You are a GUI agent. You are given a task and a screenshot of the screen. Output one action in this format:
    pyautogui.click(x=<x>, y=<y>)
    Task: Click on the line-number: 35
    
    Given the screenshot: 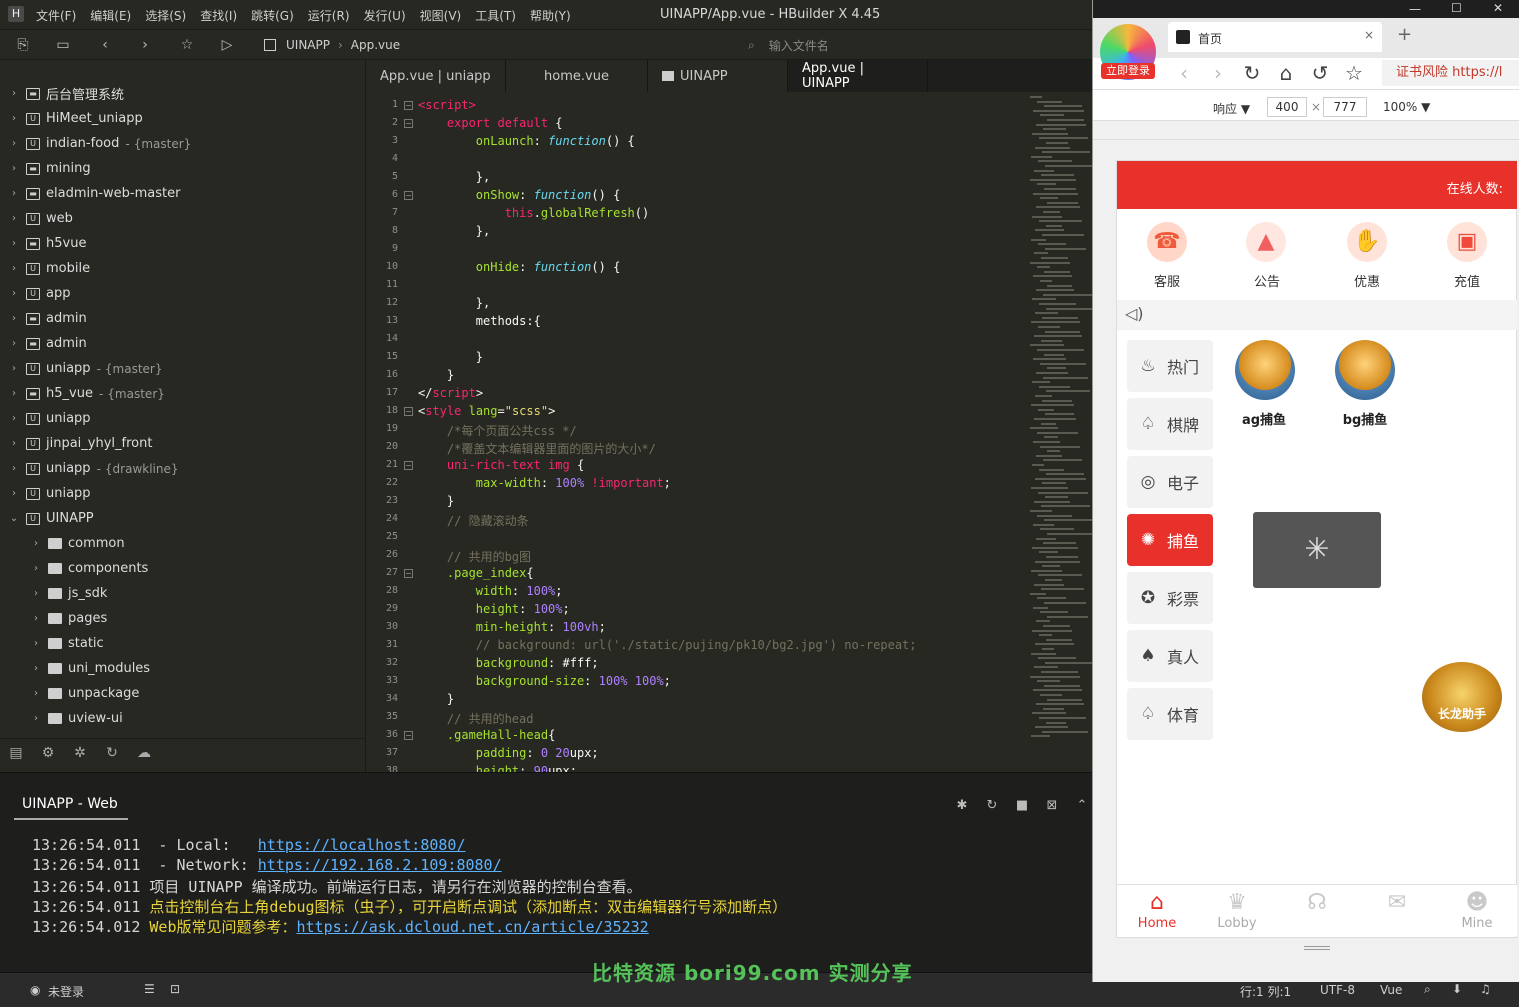 What is the action you would take?
    pyautogui.click(x=382, y=716)
    